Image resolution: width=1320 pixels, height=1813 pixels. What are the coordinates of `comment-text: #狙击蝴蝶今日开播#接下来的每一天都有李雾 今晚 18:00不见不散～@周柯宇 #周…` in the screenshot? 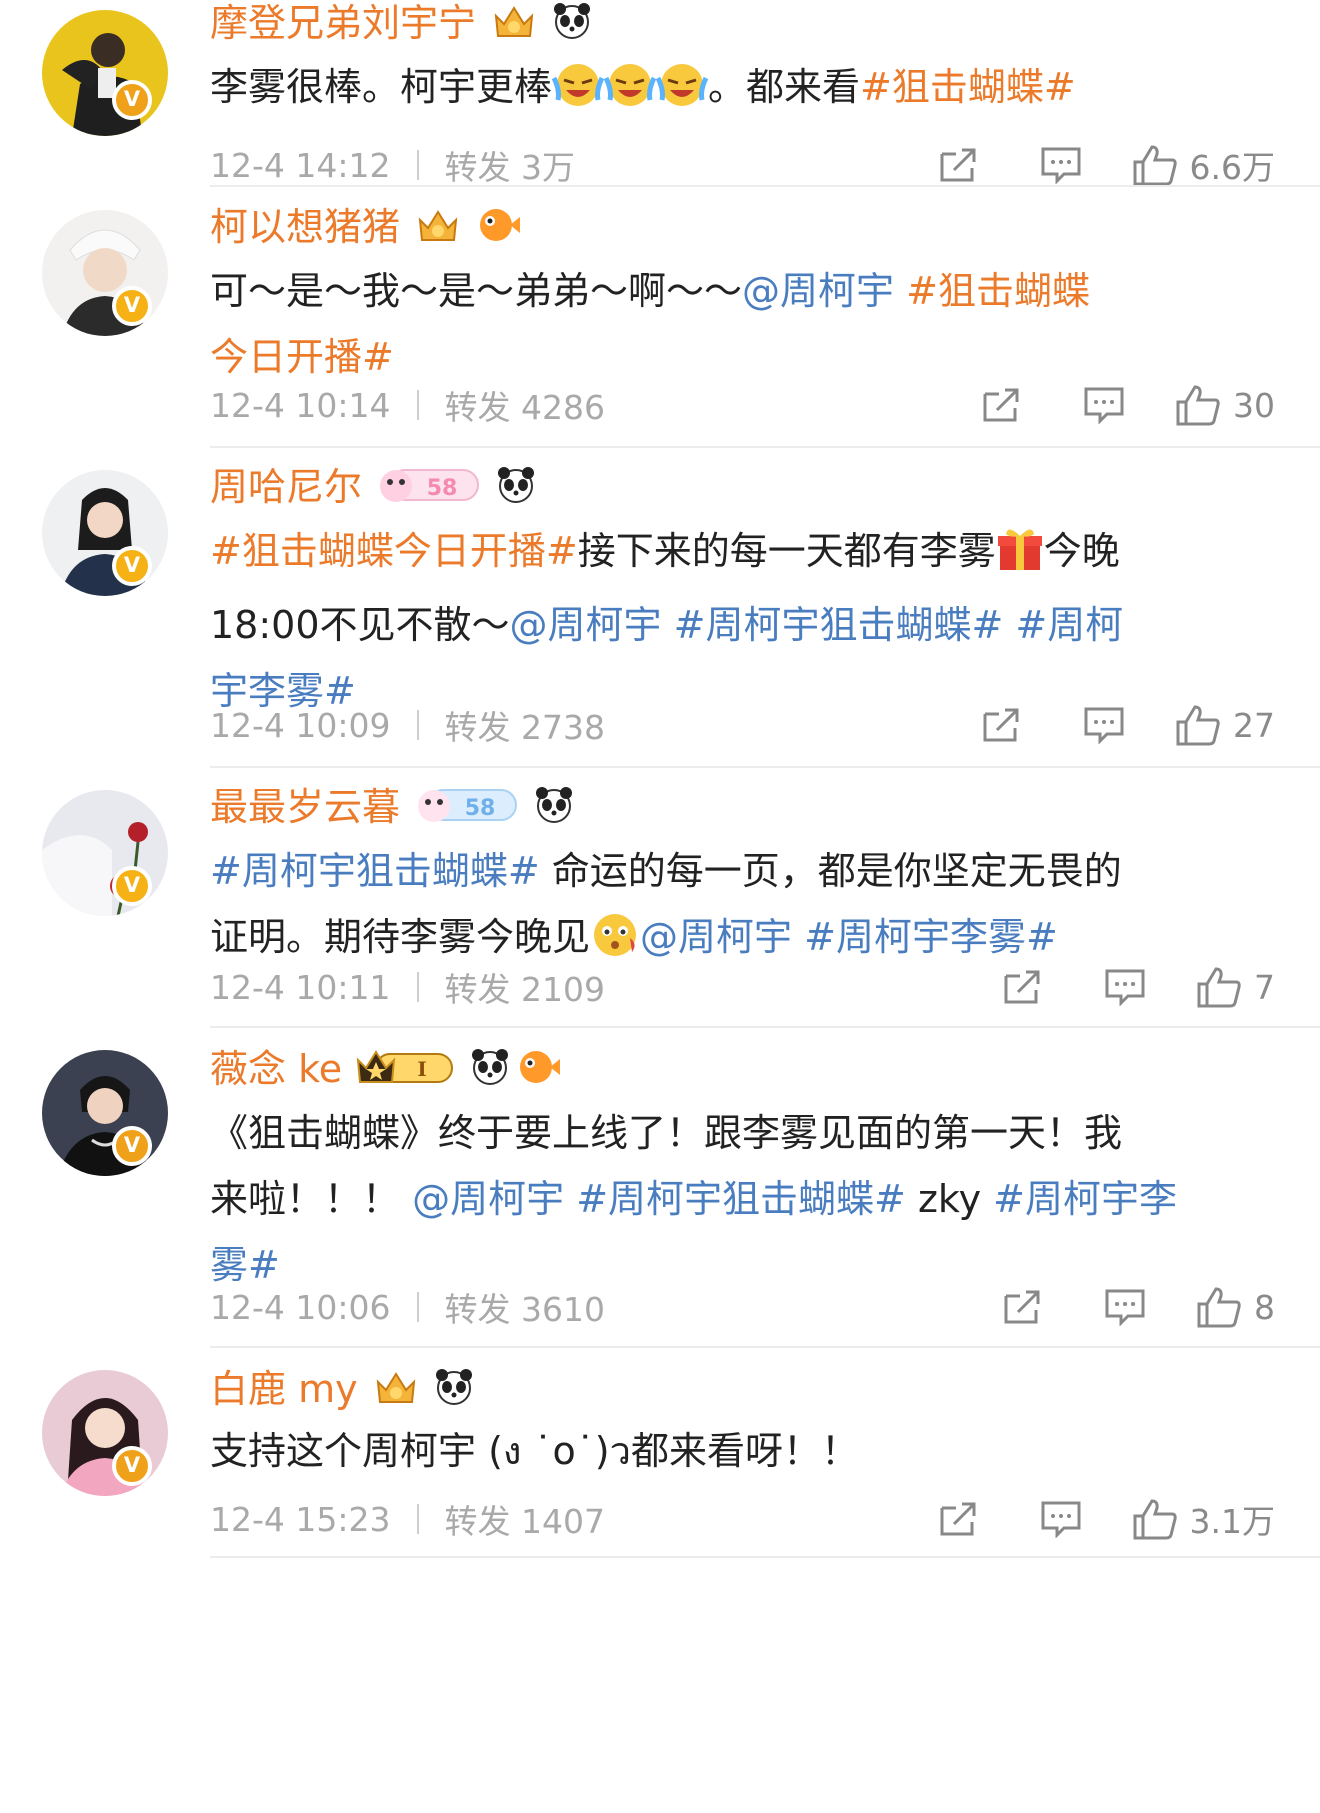 It's located at (750, 621).